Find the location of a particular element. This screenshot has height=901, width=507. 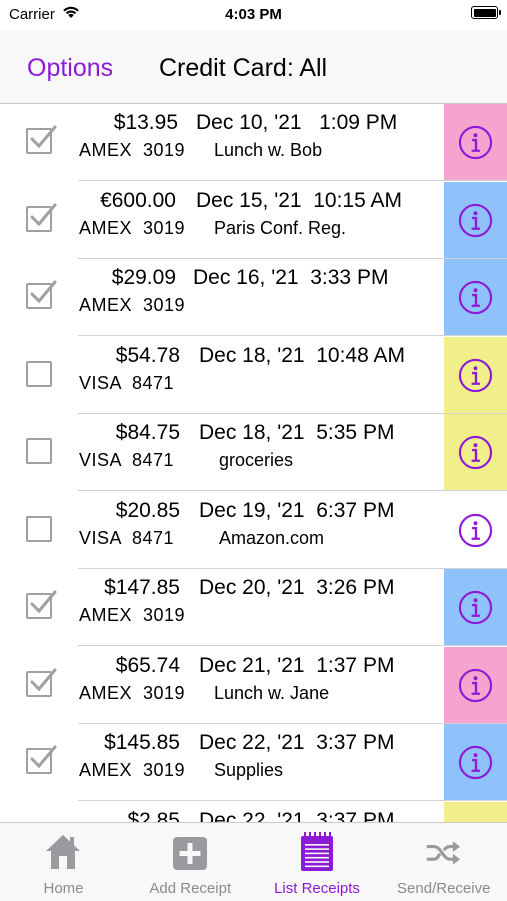

receipt-note: Supplies is located at coordinates (249, 770).